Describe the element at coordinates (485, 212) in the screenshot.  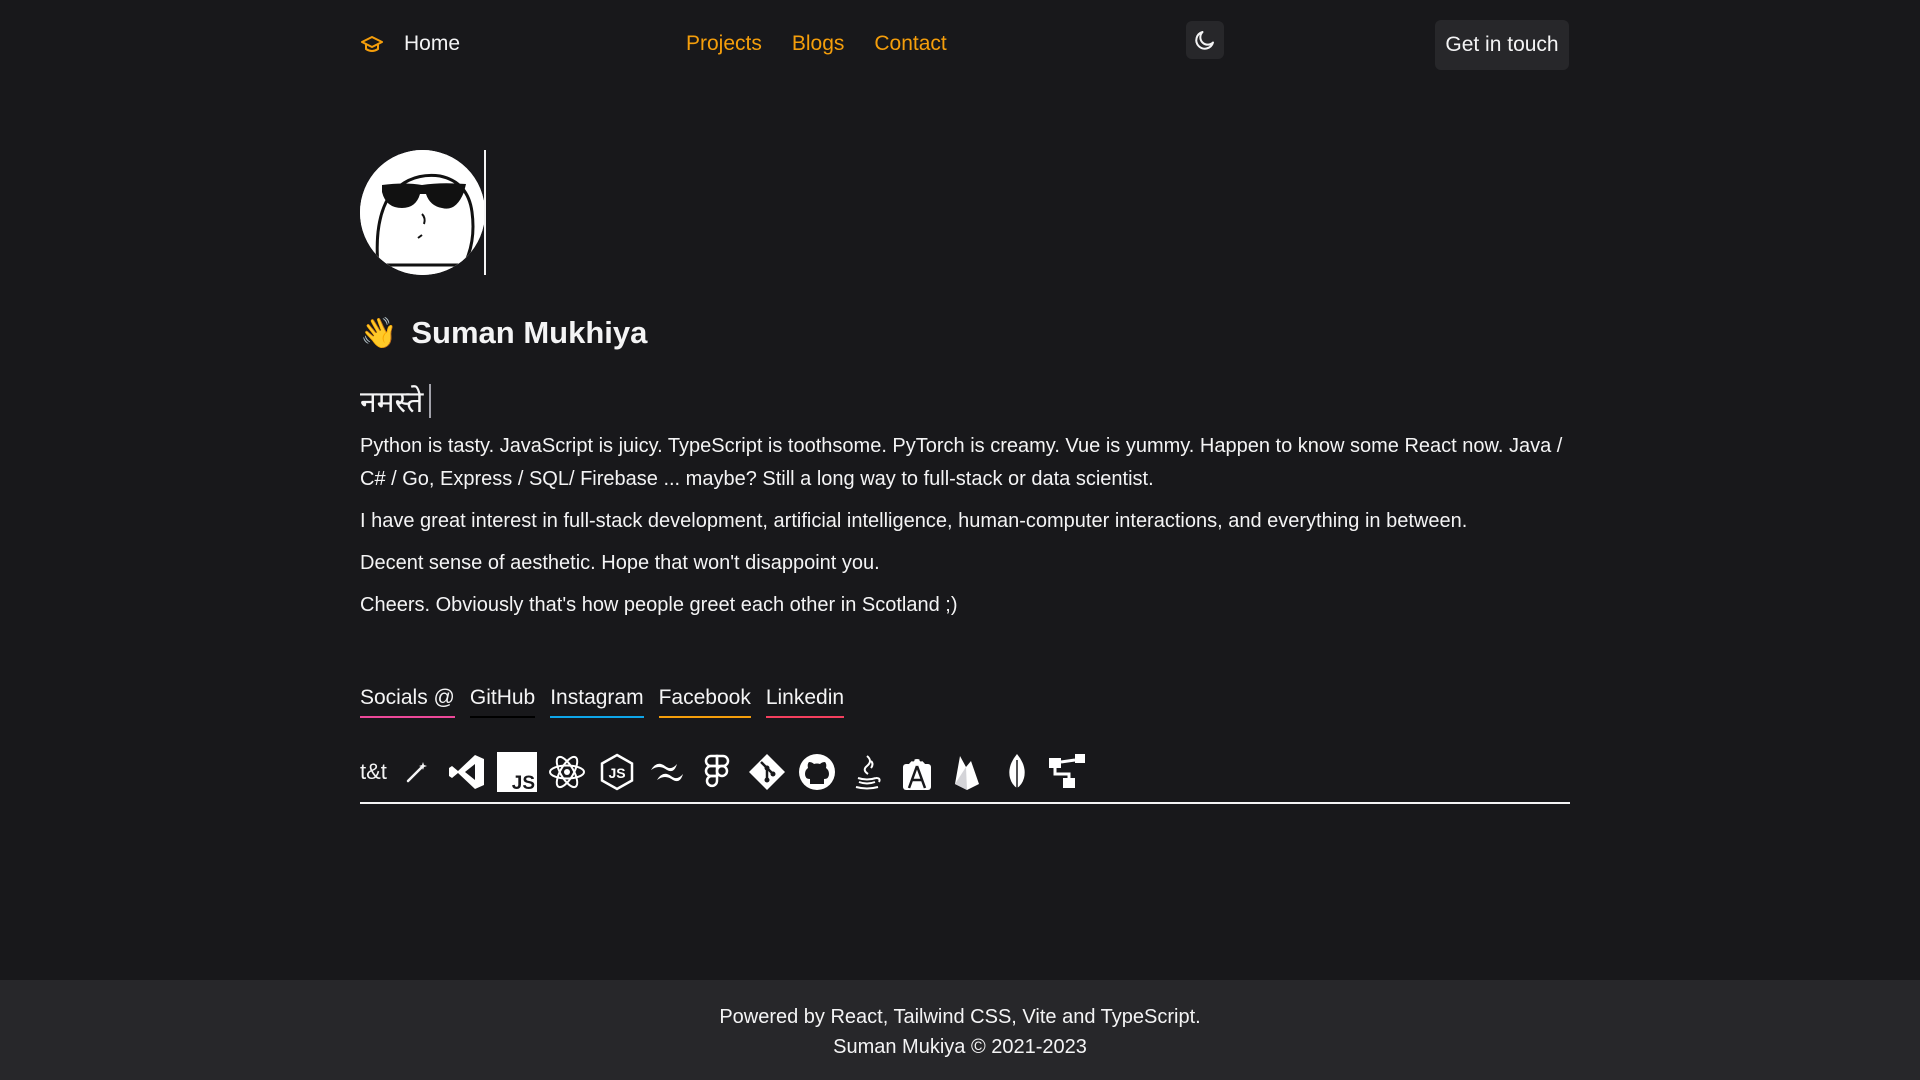
I see `avatar-divider` at that location.